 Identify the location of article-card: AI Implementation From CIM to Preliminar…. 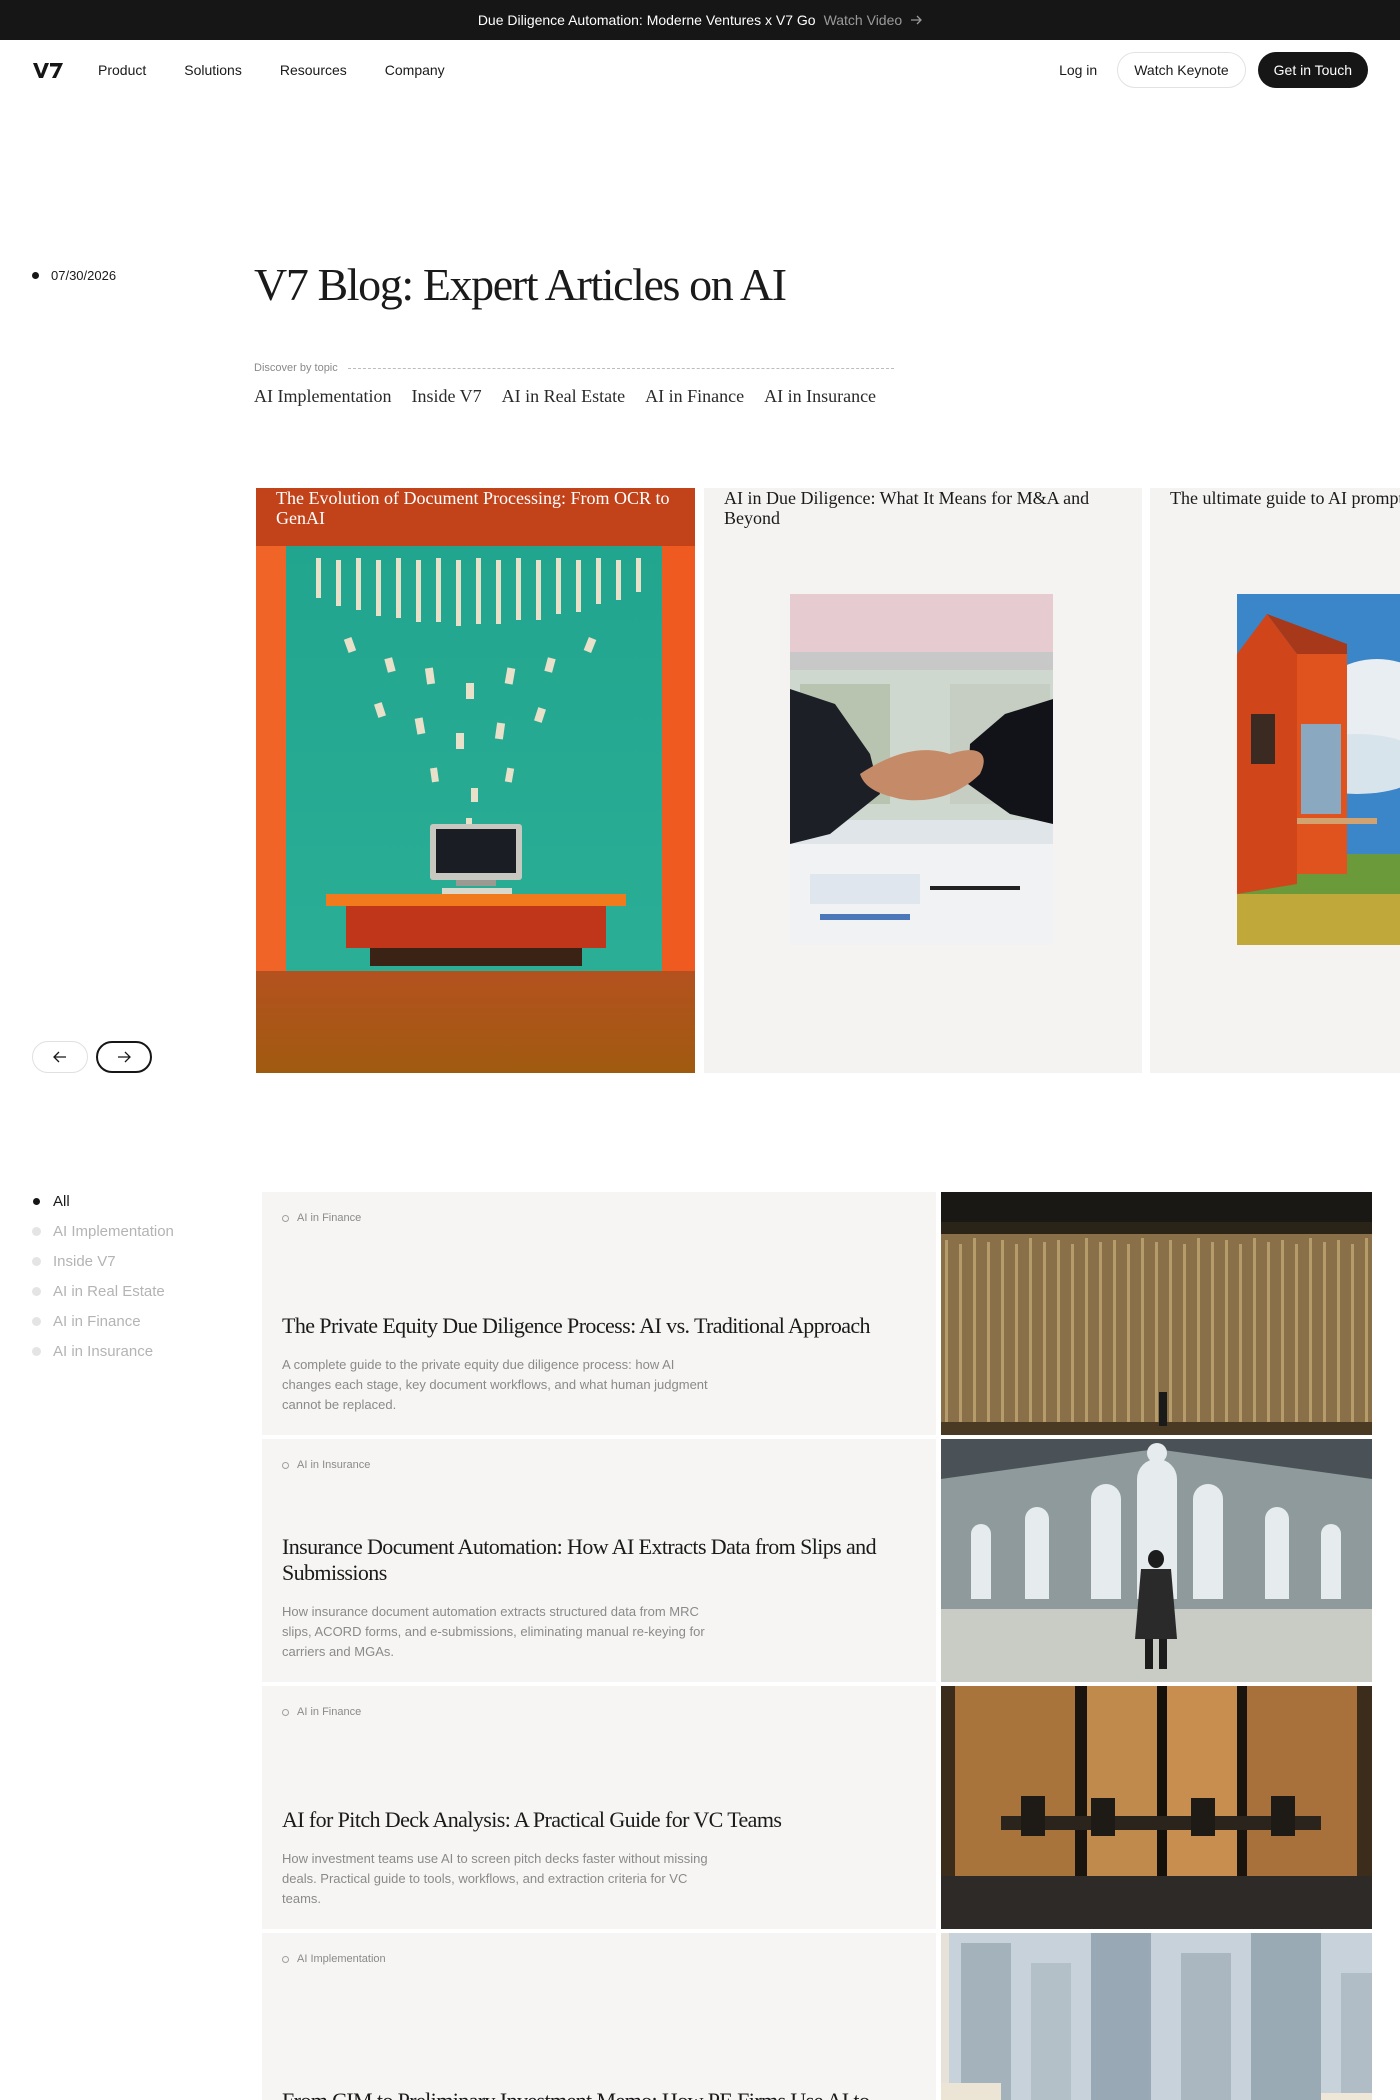
(817, 2016).